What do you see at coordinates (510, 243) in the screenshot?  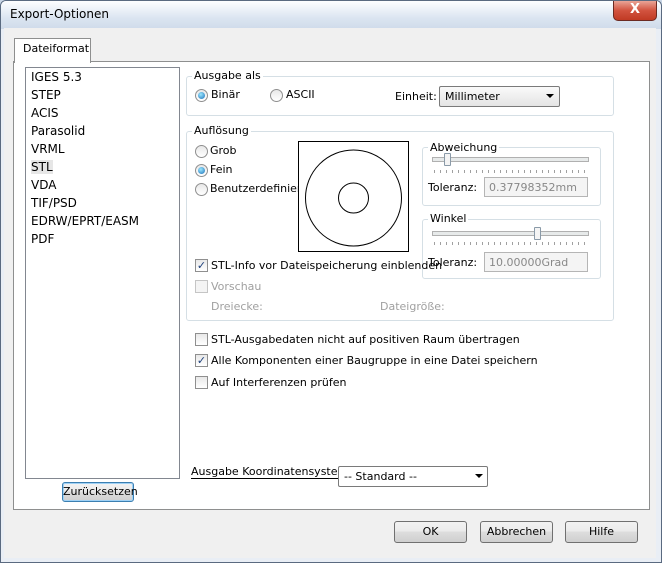 I see `angle-ticks` at bounding box center [510, 243].